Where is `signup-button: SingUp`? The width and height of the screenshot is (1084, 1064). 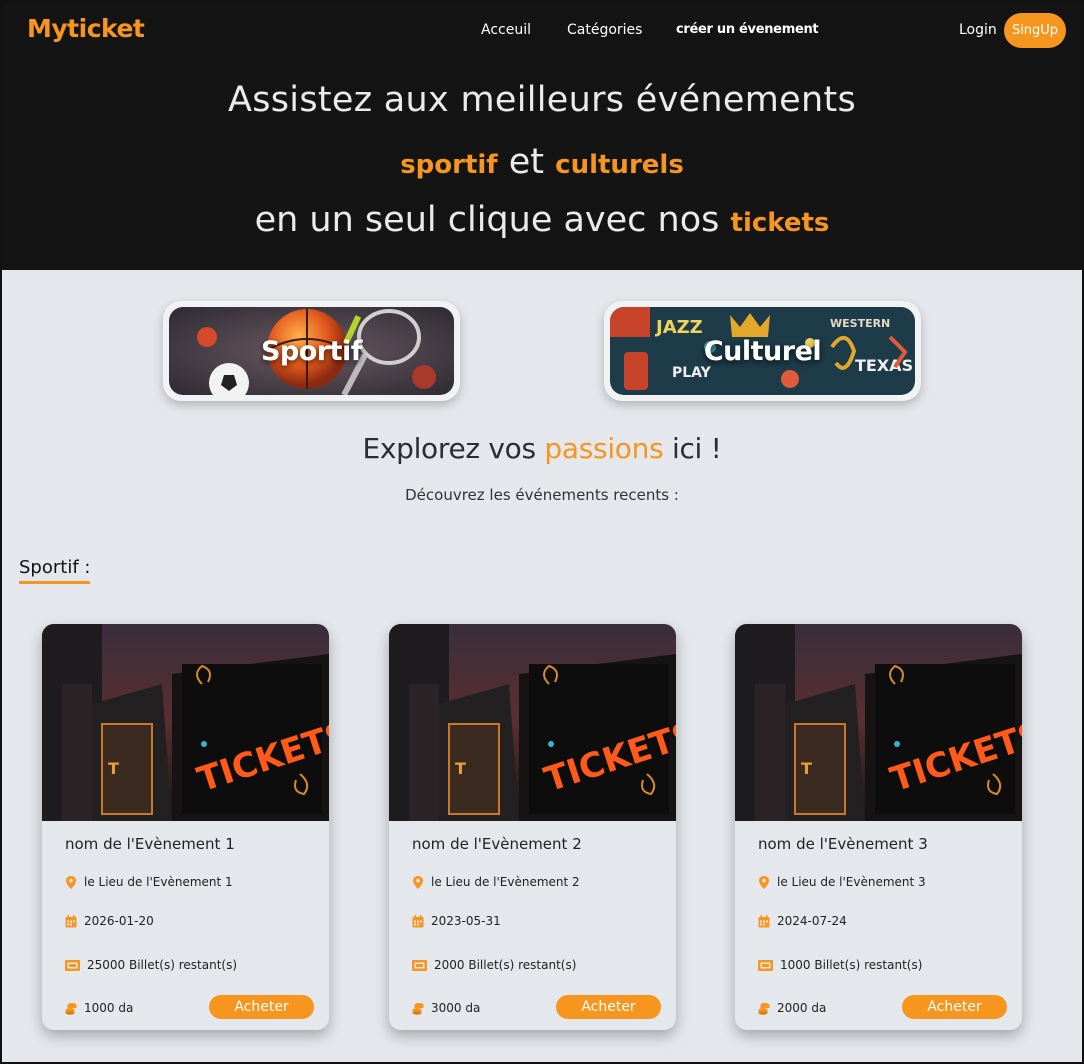
signup-button: SingUp is located at coordinates (1035, 30).